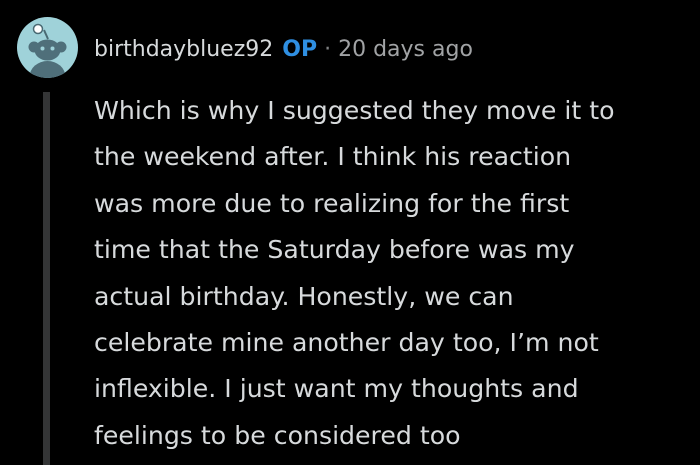 Image resolution: width=700 pixels, height=465 pixels. I want to click on comment-meta: birthdaybluez92 OP · 20 days ago, so click(283, 49).